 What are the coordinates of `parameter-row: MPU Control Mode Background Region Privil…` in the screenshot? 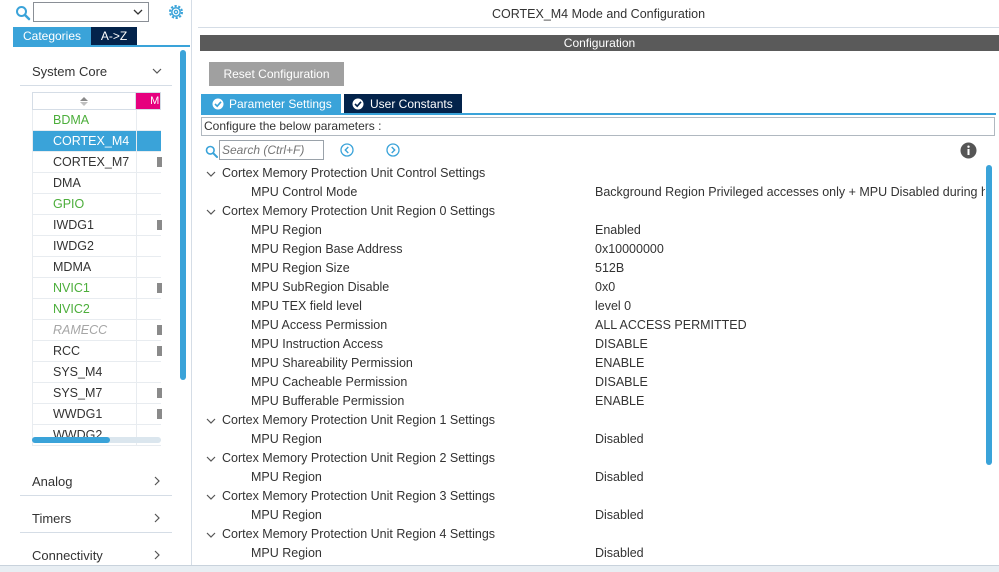 It's located at (593, 192).